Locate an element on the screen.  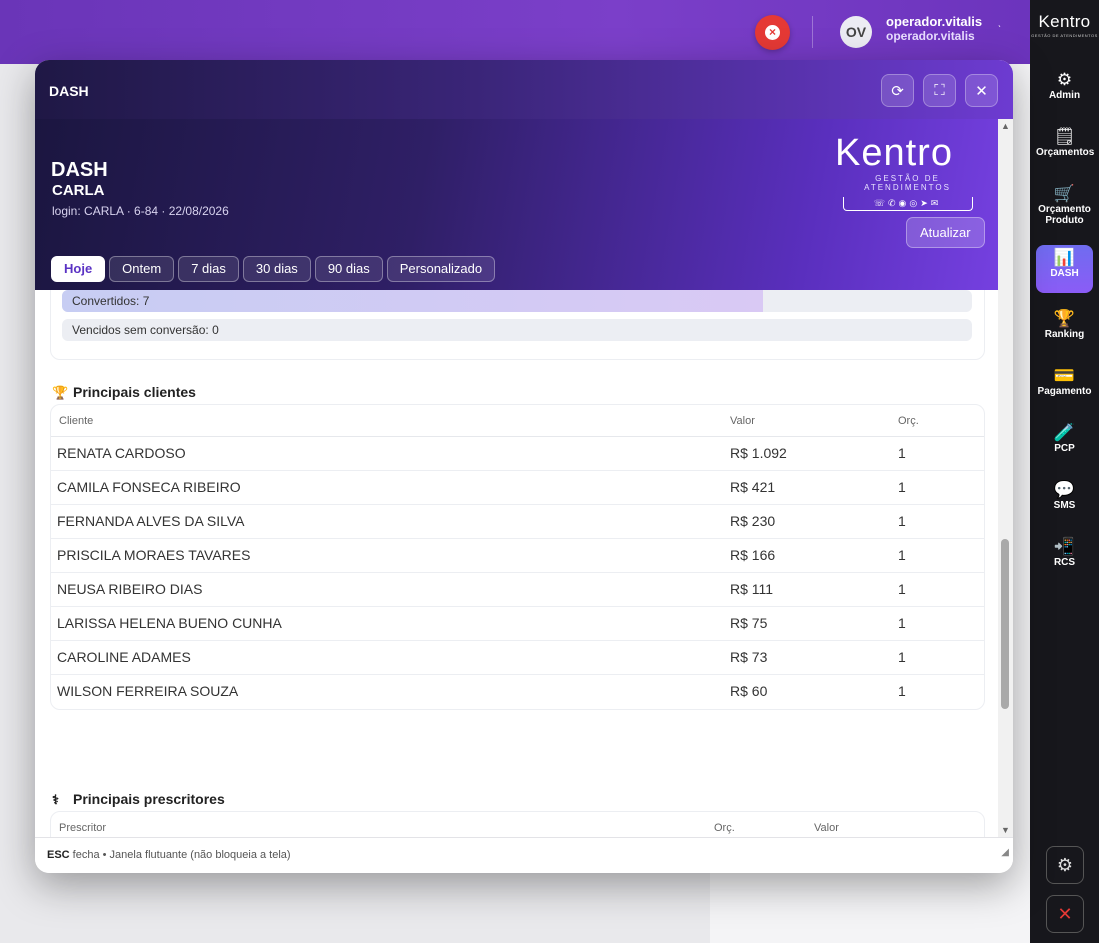
clients-title-text: Principais clientes is located at coordinates (134, 392).